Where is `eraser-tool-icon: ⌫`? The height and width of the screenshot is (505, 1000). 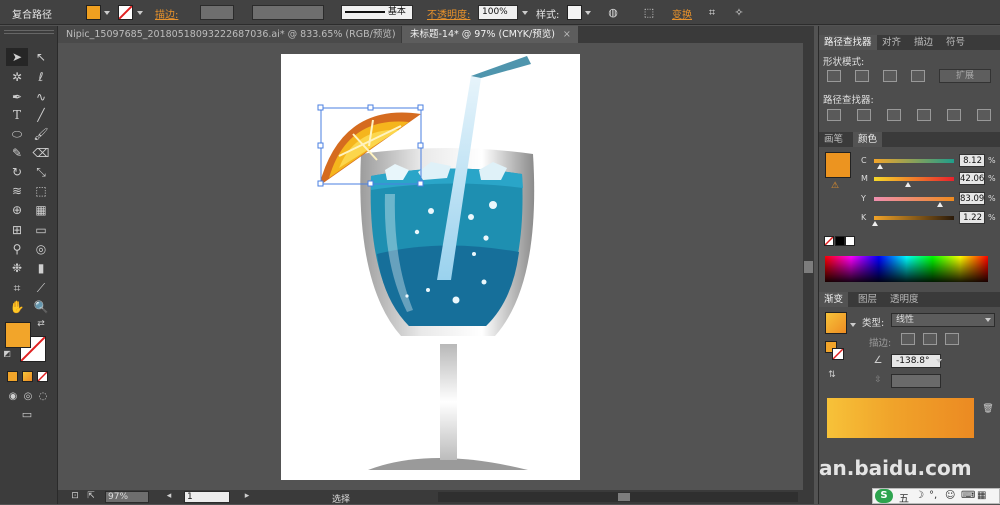
eraser-tool-icon: ⌫ is located at coordinates (41, 153).